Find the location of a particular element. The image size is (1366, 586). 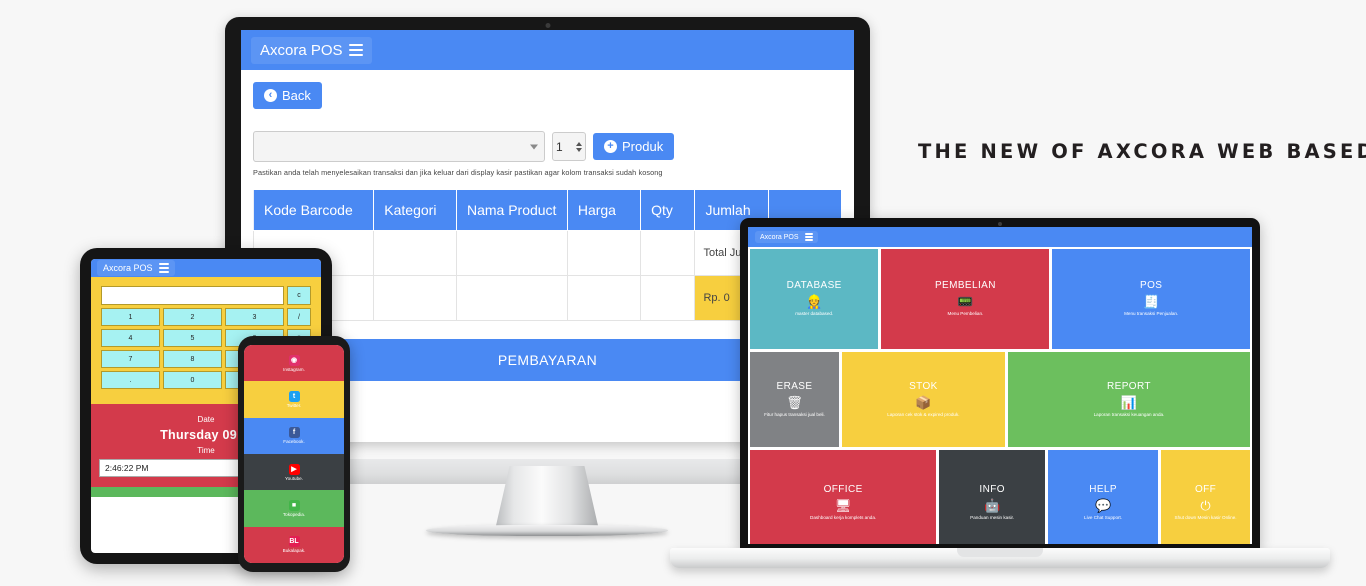

tile-info: INFO 🤖 Panduan mesin kasir. is located at coordinates (992, 497).